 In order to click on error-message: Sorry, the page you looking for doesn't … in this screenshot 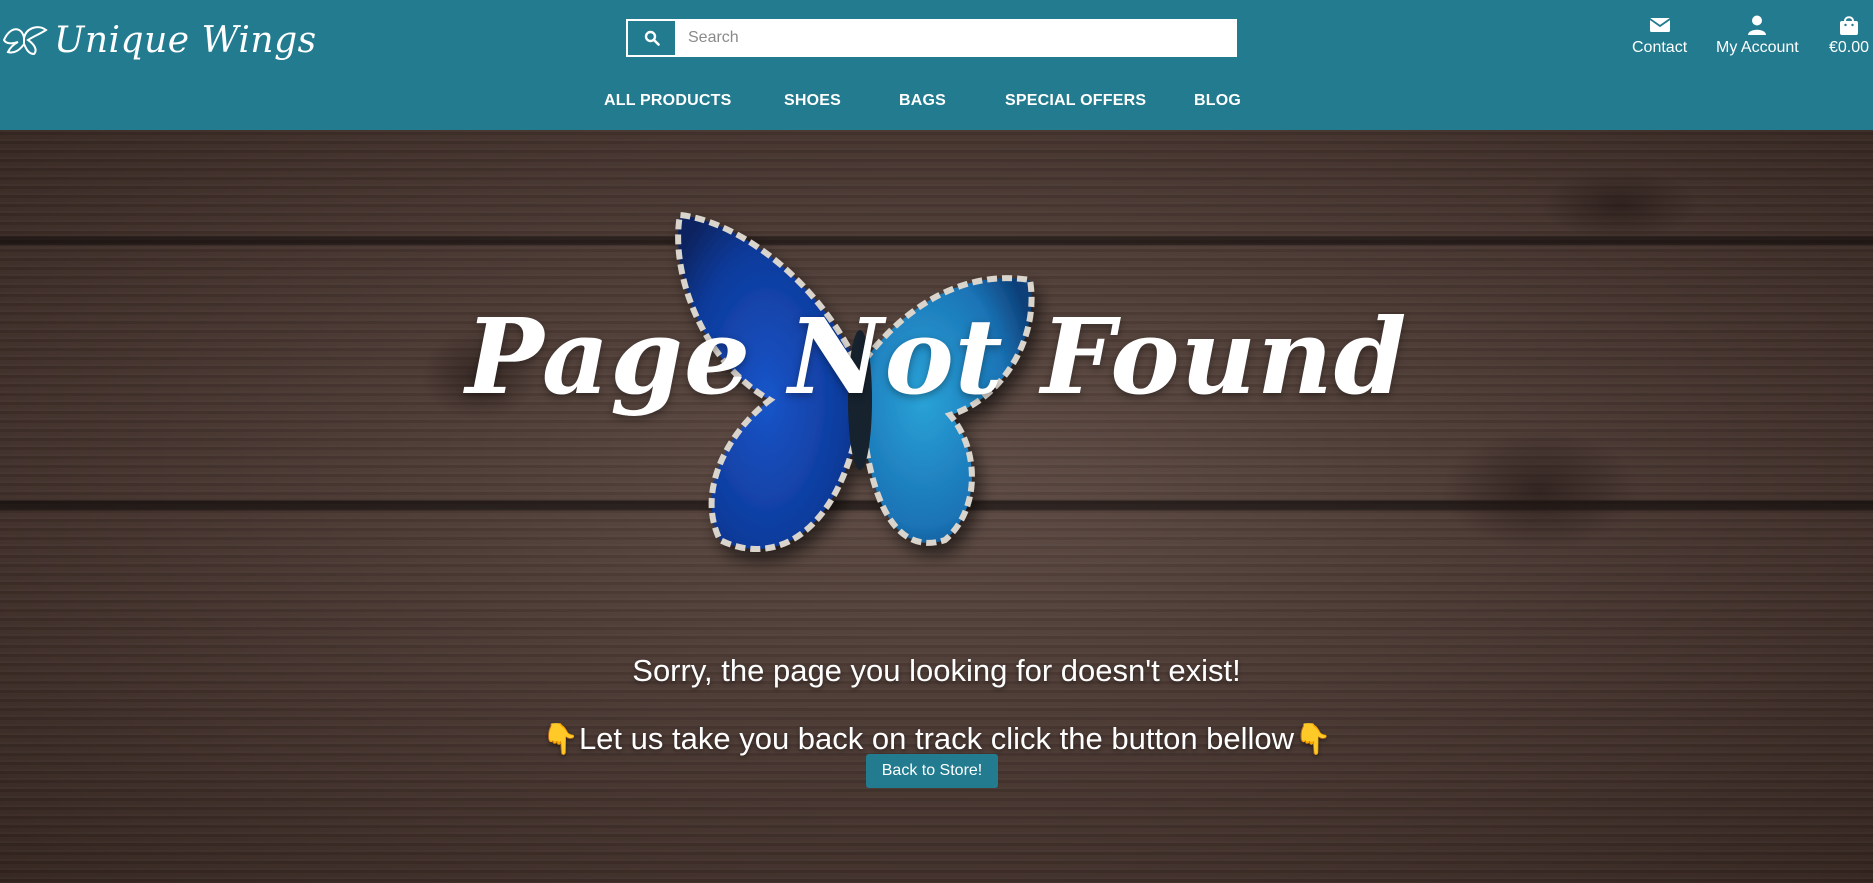, I will do `click(936, 670)`.